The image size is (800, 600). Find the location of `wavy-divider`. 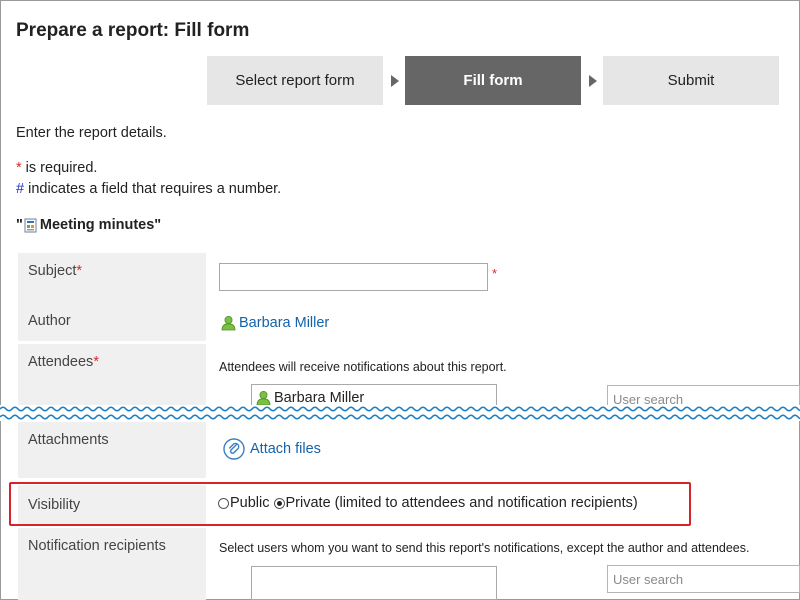

wavy-divider is located at coordinates (400, 413).